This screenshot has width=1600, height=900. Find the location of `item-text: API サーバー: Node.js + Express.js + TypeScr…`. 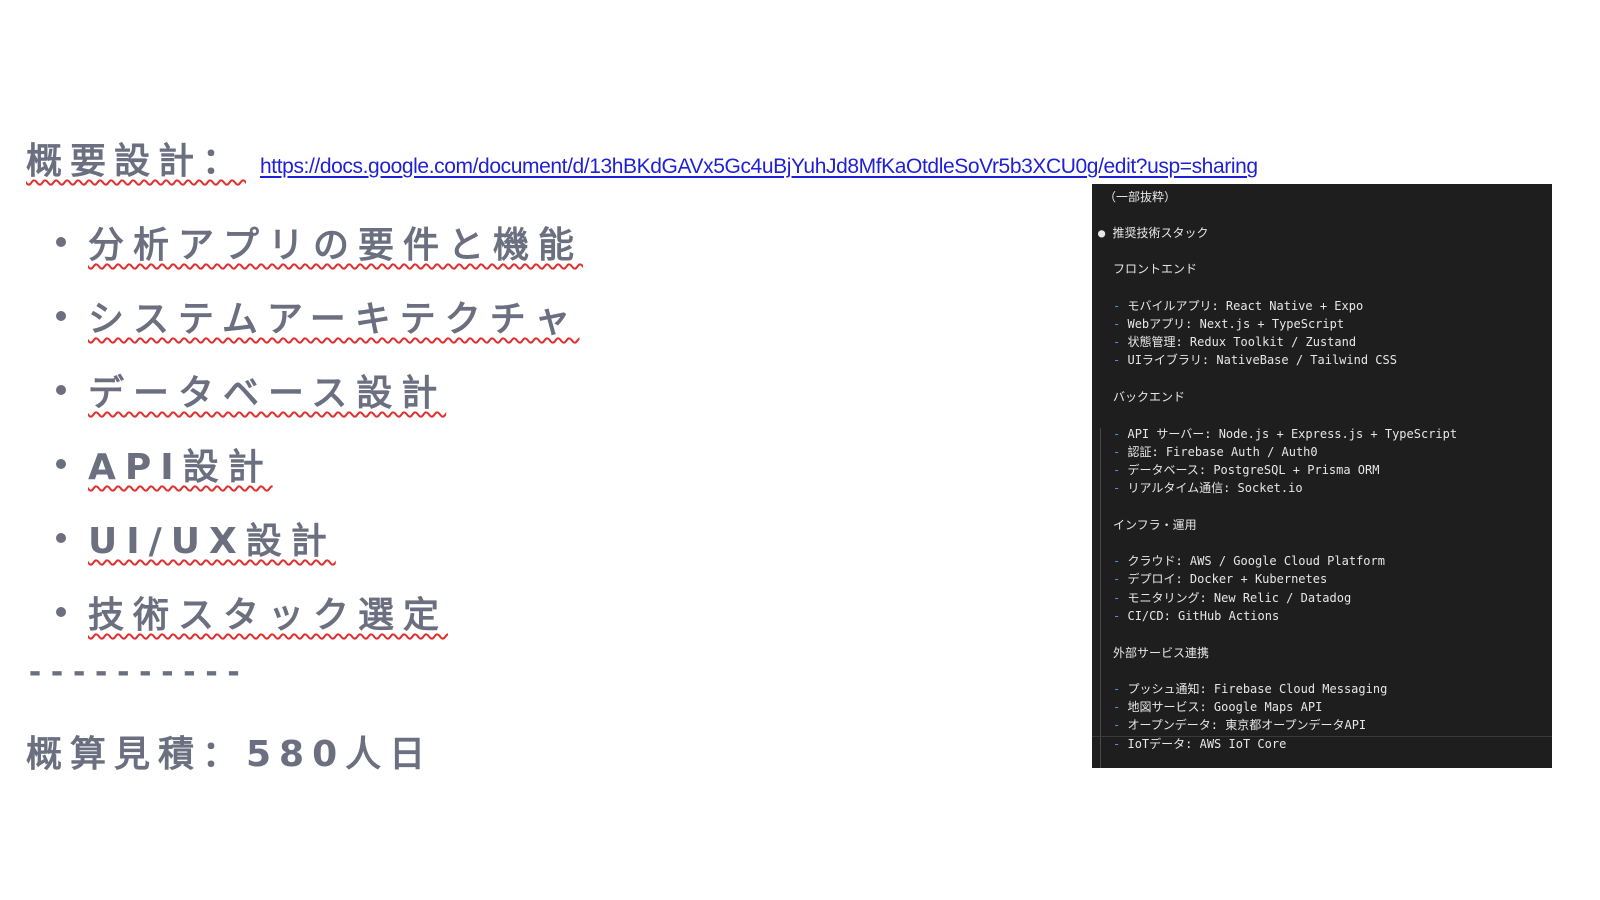

item-text: API サーバー: Node.js + Express.js + TypeScr… is located at coordinates (1292, 434).